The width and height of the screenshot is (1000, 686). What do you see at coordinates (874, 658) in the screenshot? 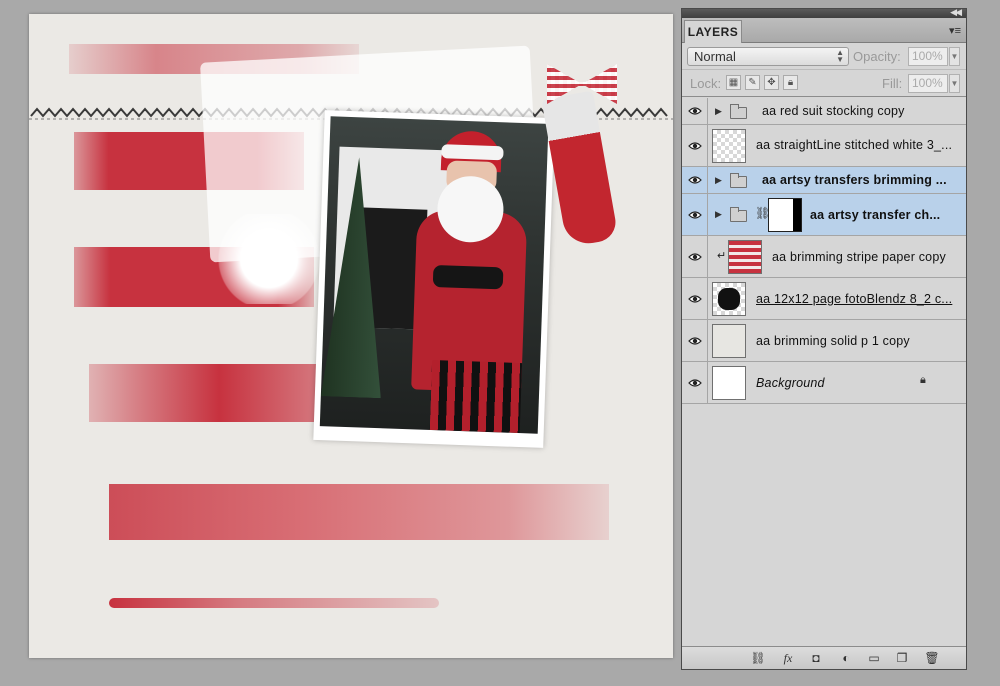
I see `new-group-icon: ▭` at bounding box center [874, 658].